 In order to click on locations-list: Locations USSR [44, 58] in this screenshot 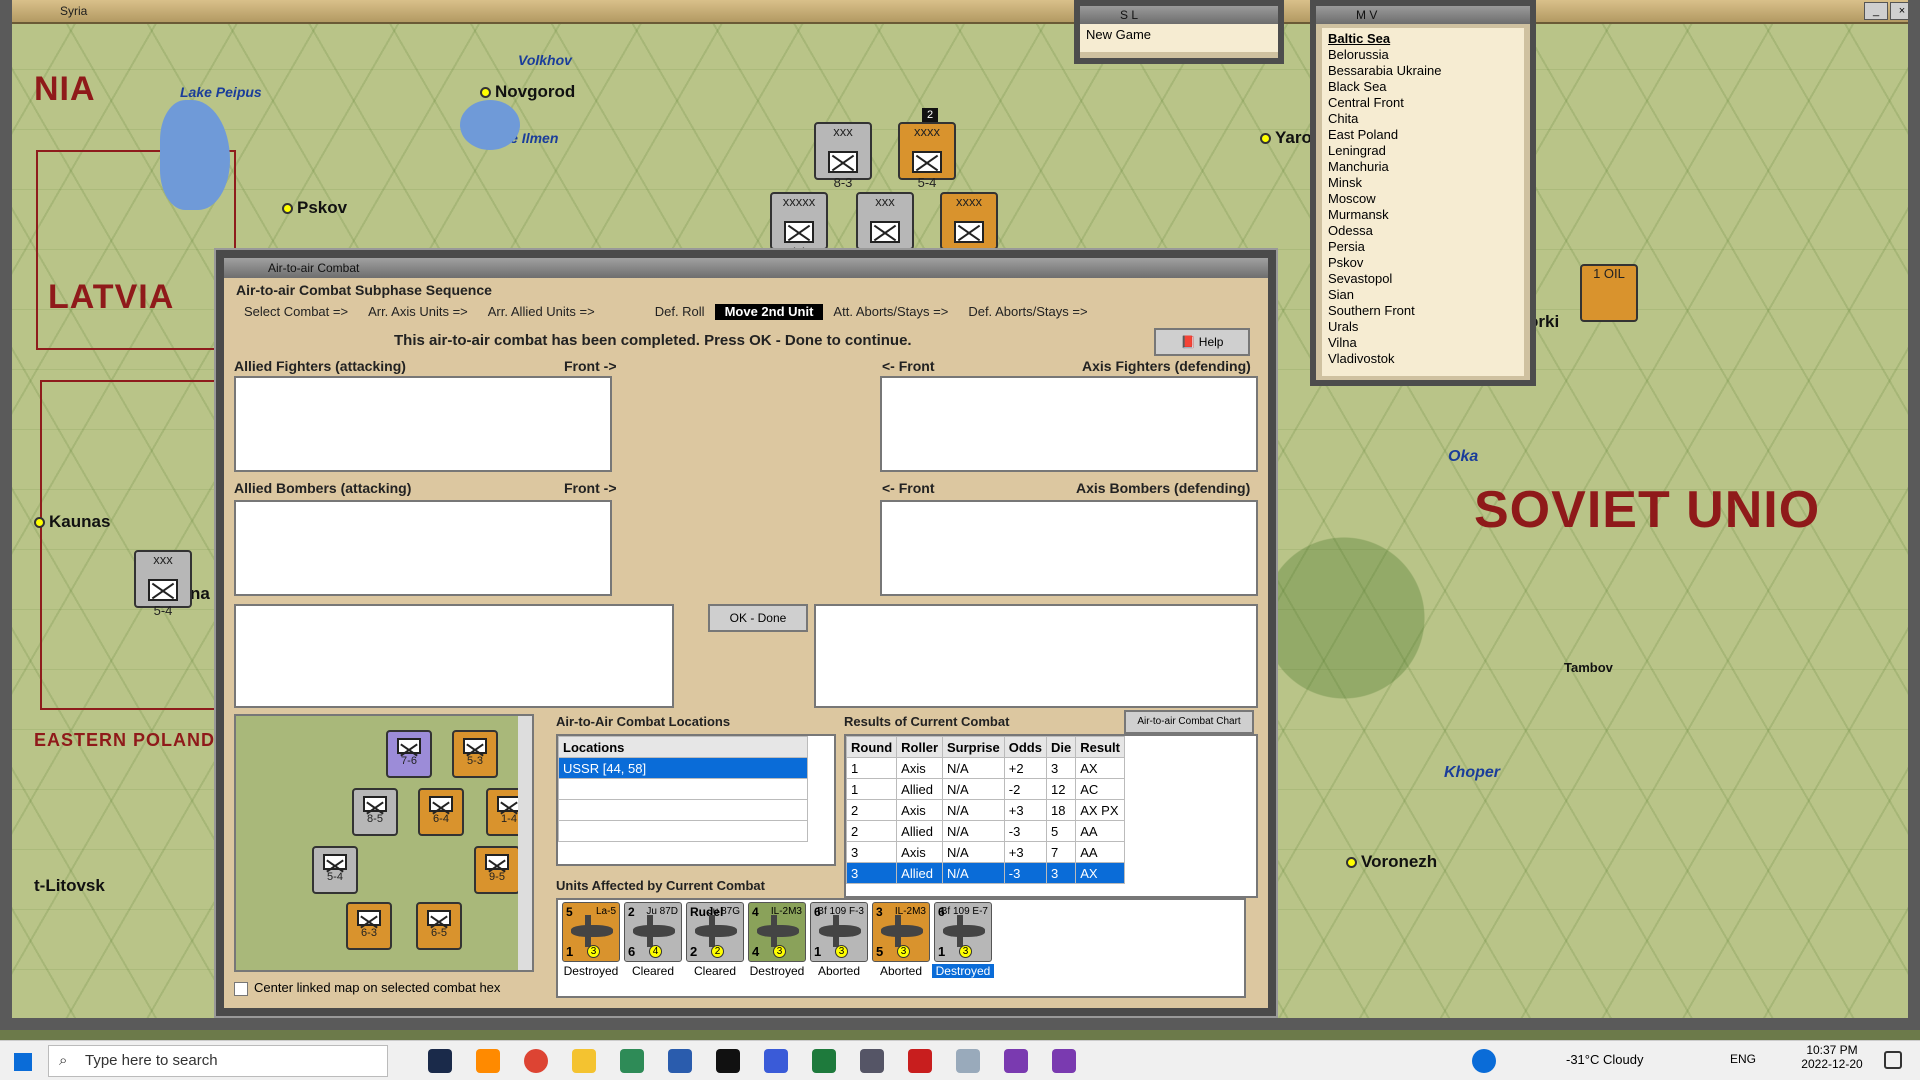, I will do `click(696, 800)`.